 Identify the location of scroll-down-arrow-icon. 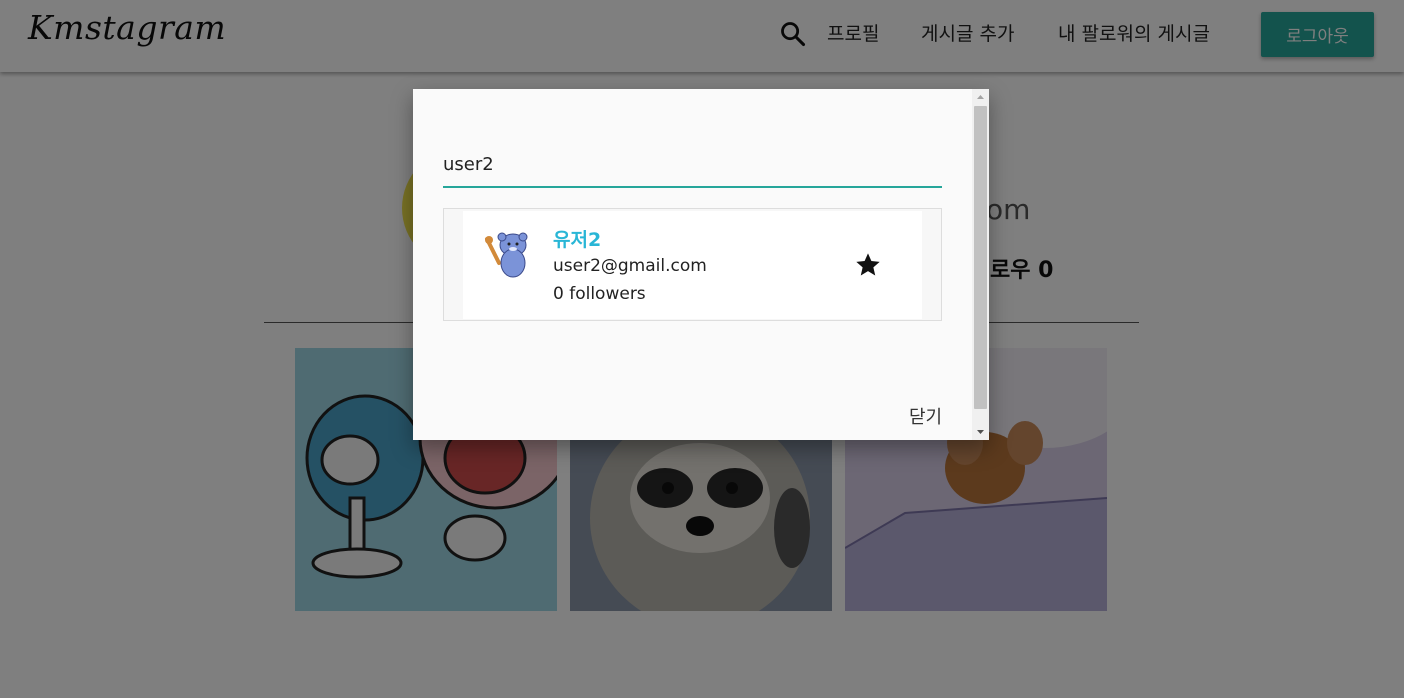
(980, 432).